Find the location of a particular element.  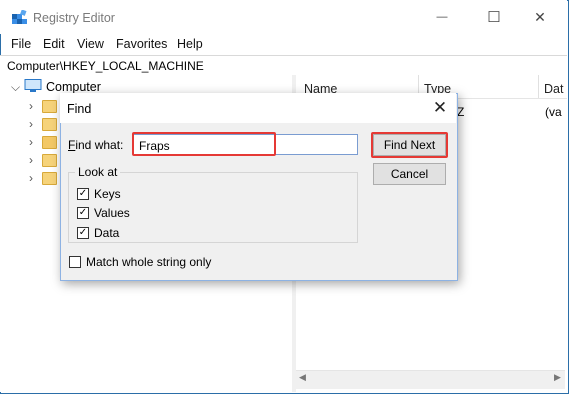

checkbox-keys-label: Keys is located at coordinates (107, 194).